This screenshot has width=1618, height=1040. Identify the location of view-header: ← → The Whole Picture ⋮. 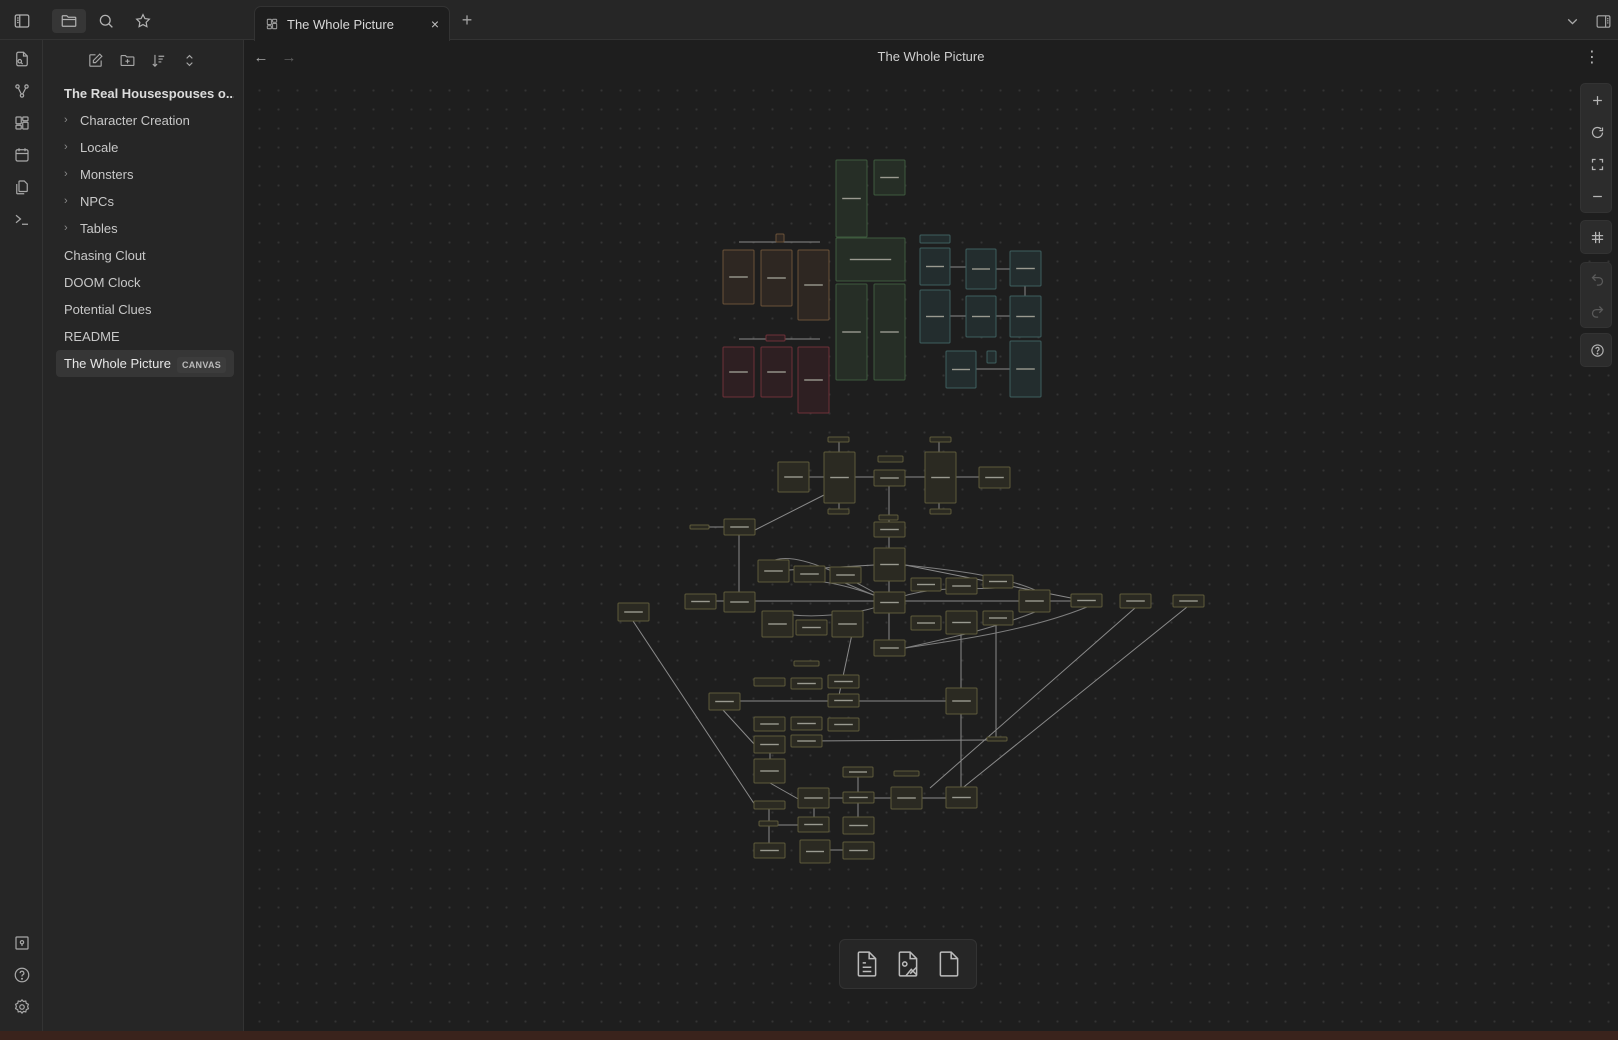
(931, 58).